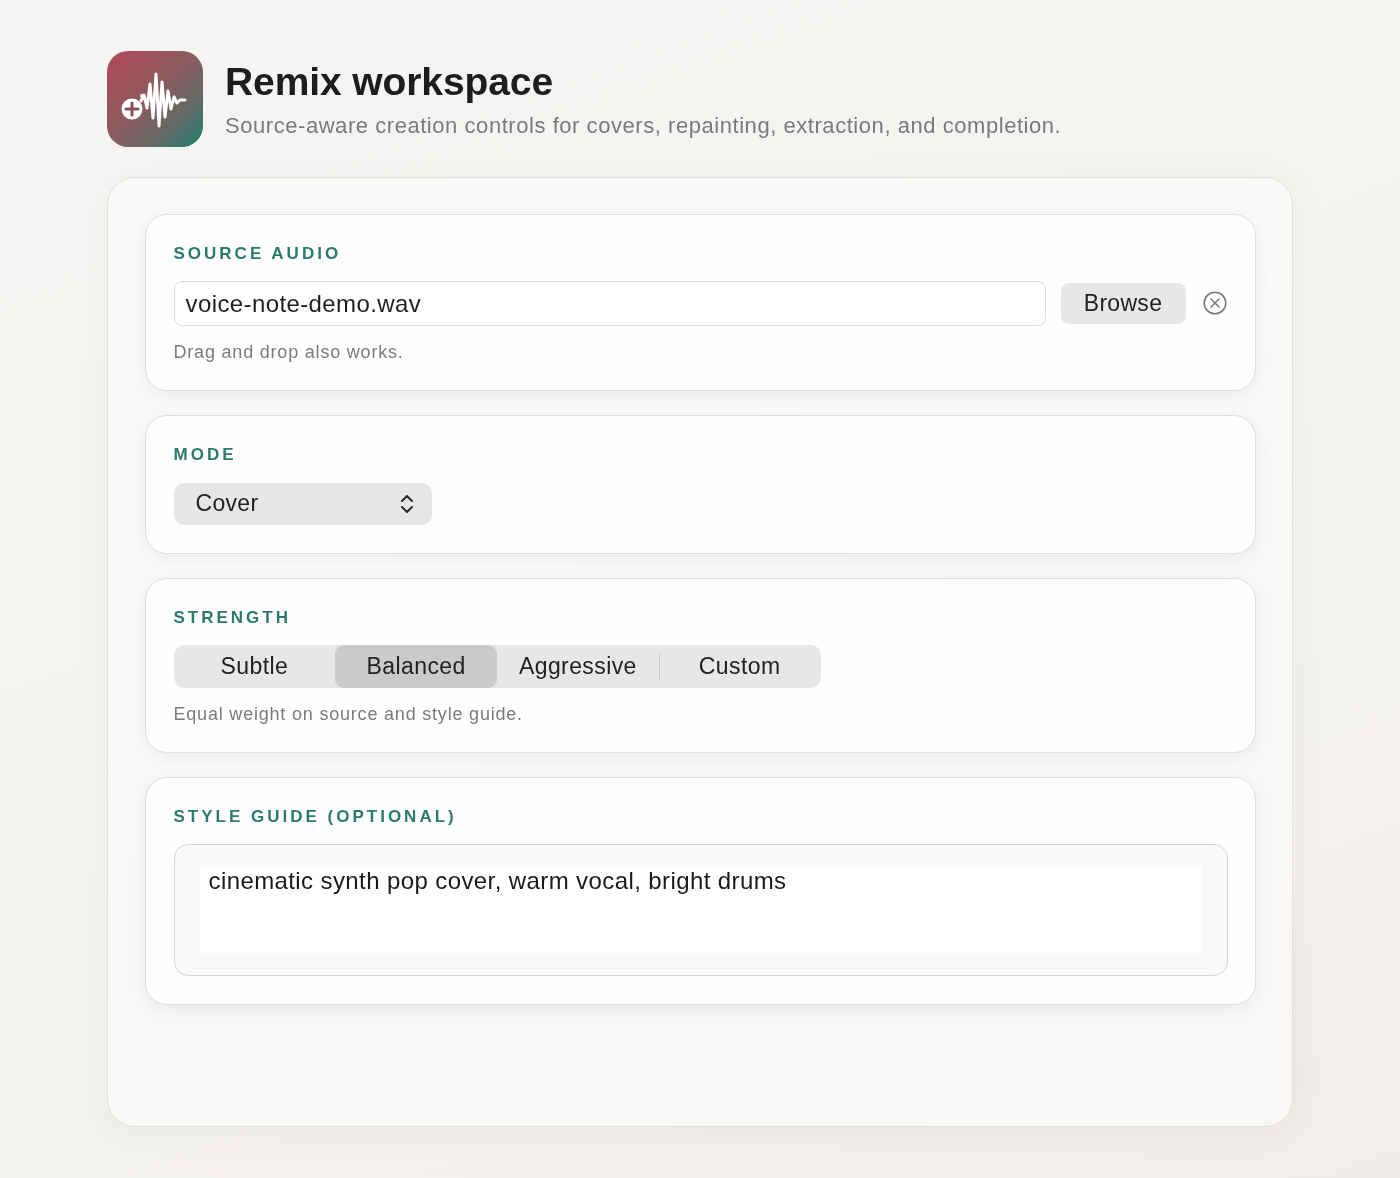 Image resolution: width=1400 pixels, height=1178 pixels. Describe the element at coordinates (155, 99) in the screenshot. I see `app-icon` at that location.